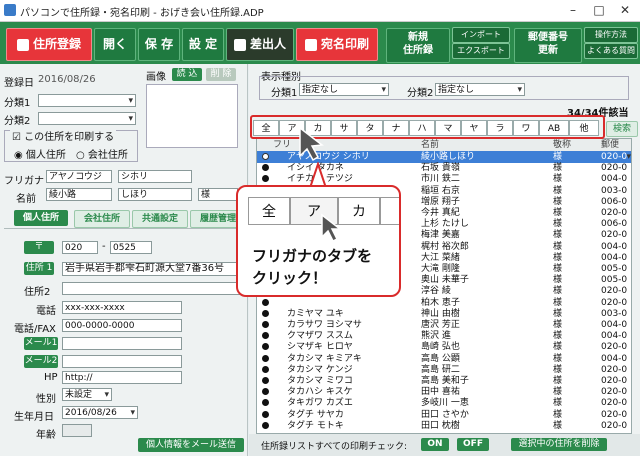 This screenshot has width=640, height=456. What do you see at coordinates (337, 44) in the screenshot?
I see `address-print-button: 宛名印刷` at bounding box center [337, 44].